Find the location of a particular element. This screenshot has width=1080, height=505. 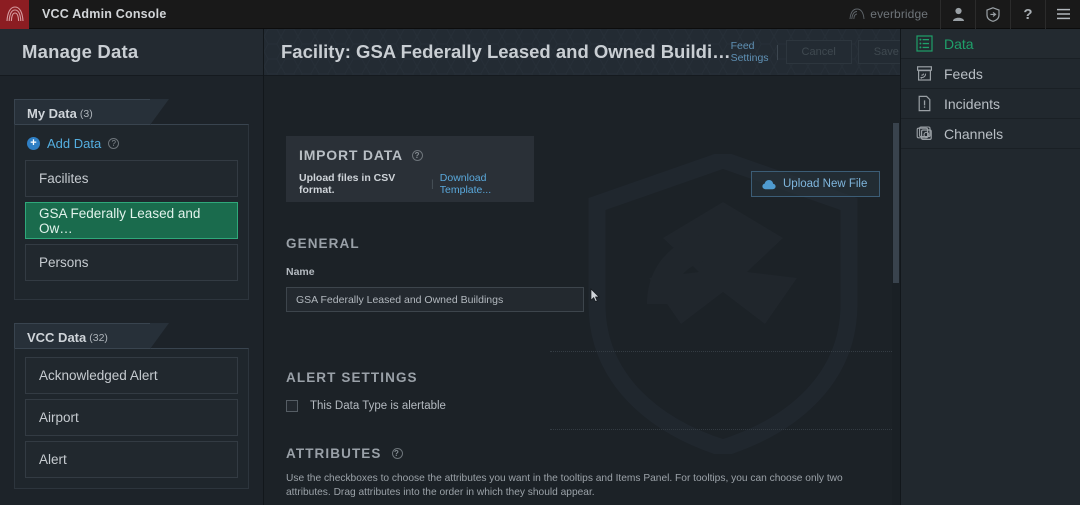

manage-data-header: Manage Data is located at coordinates (131, 52).